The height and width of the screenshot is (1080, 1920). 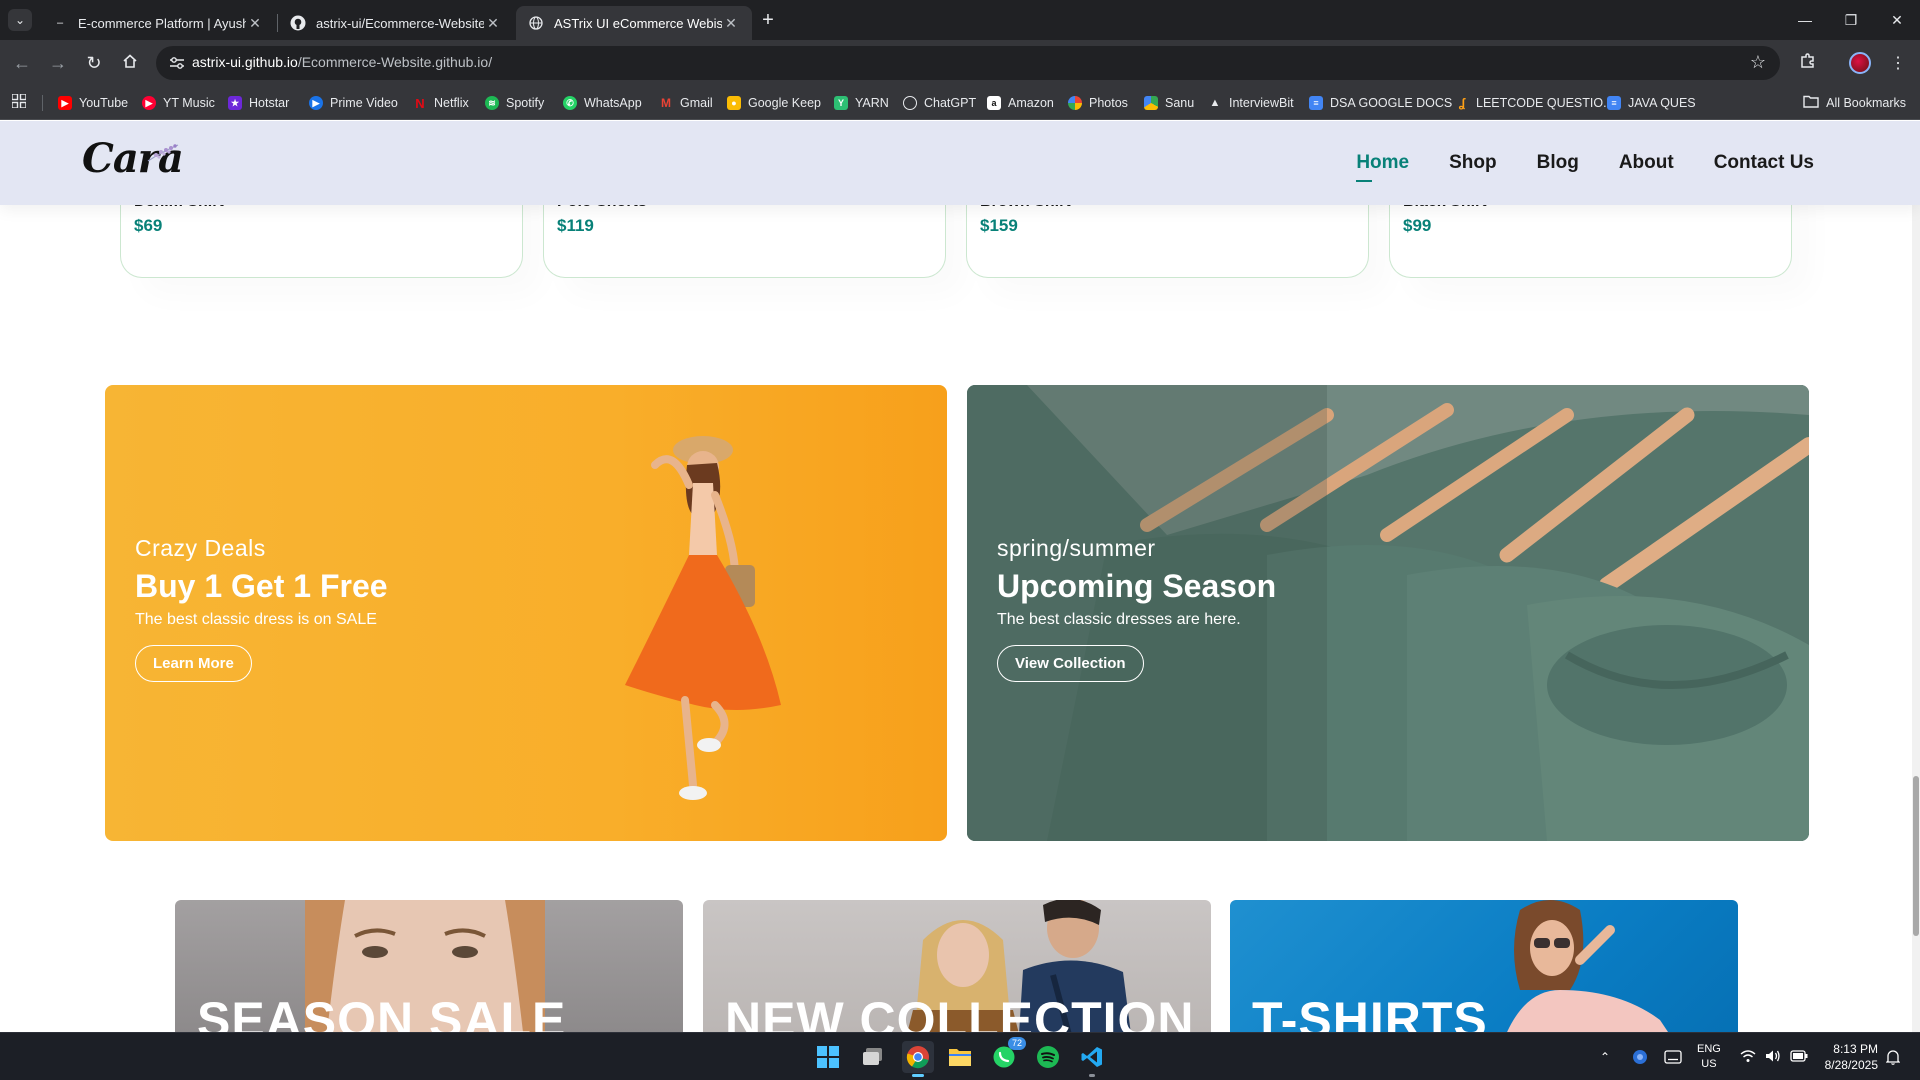 I want to click on bookmark-yt-music: ▶ YT Music, so click(x=178, y=103).